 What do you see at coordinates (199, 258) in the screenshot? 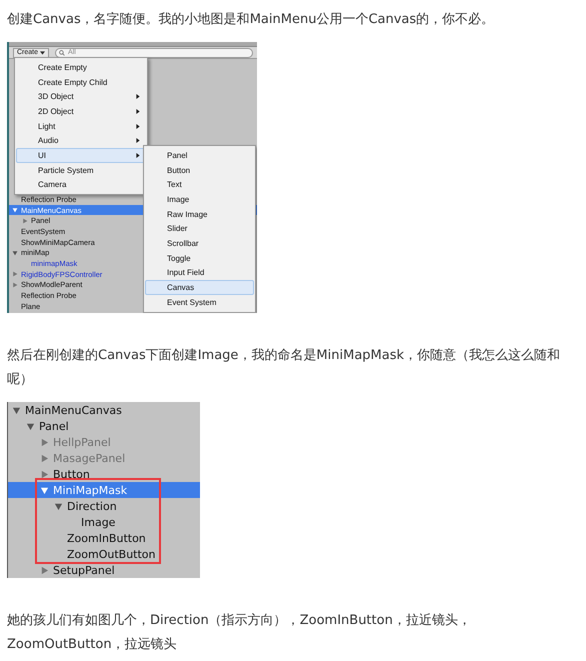
I see `menu-item: Toggle` at bounding box center [199, 258].